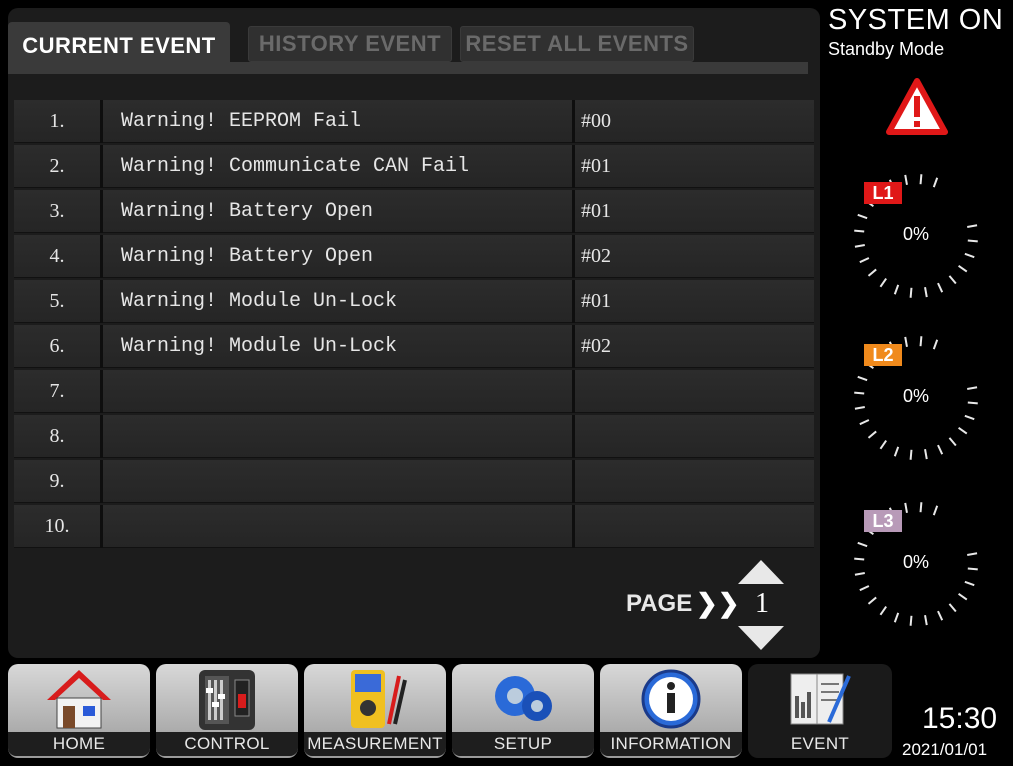  What do you see at coordinates (916, 20) in the screenshot?
I see `system-status: SYSTEM ON` at bounding box center [916, 20].